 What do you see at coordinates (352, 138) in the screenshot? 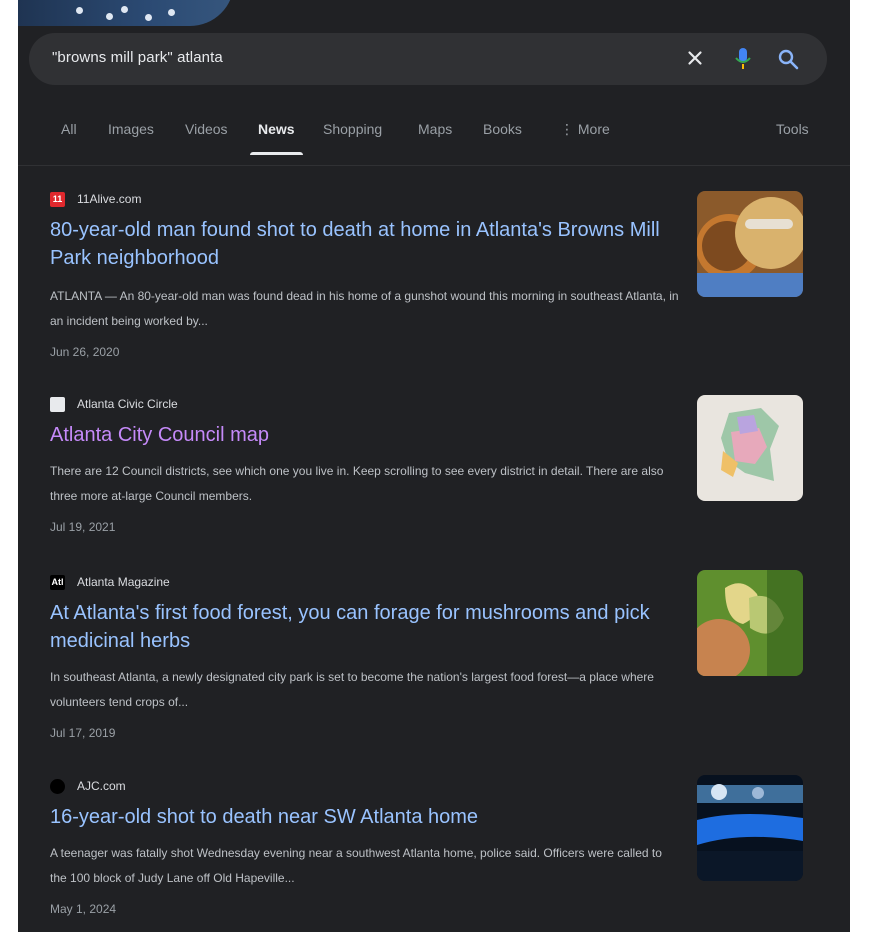
I see `tab-shopping: Shopping` at bounding box center [352, 138].